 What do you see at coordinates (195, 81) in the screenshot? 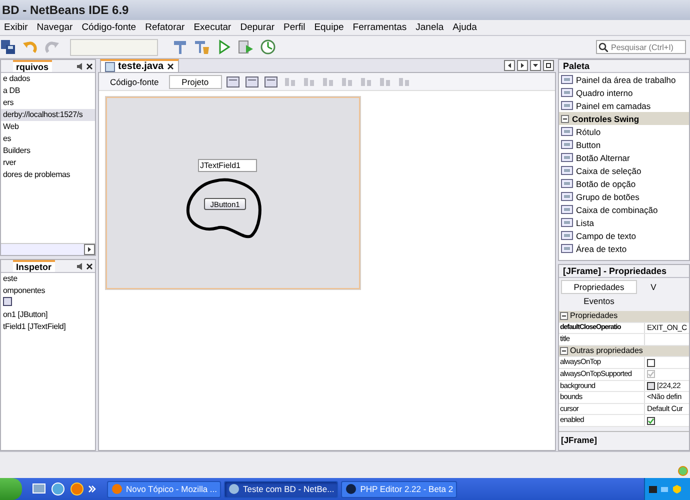
I see `view-tab: Projeto` at bounding box center [195, 81].